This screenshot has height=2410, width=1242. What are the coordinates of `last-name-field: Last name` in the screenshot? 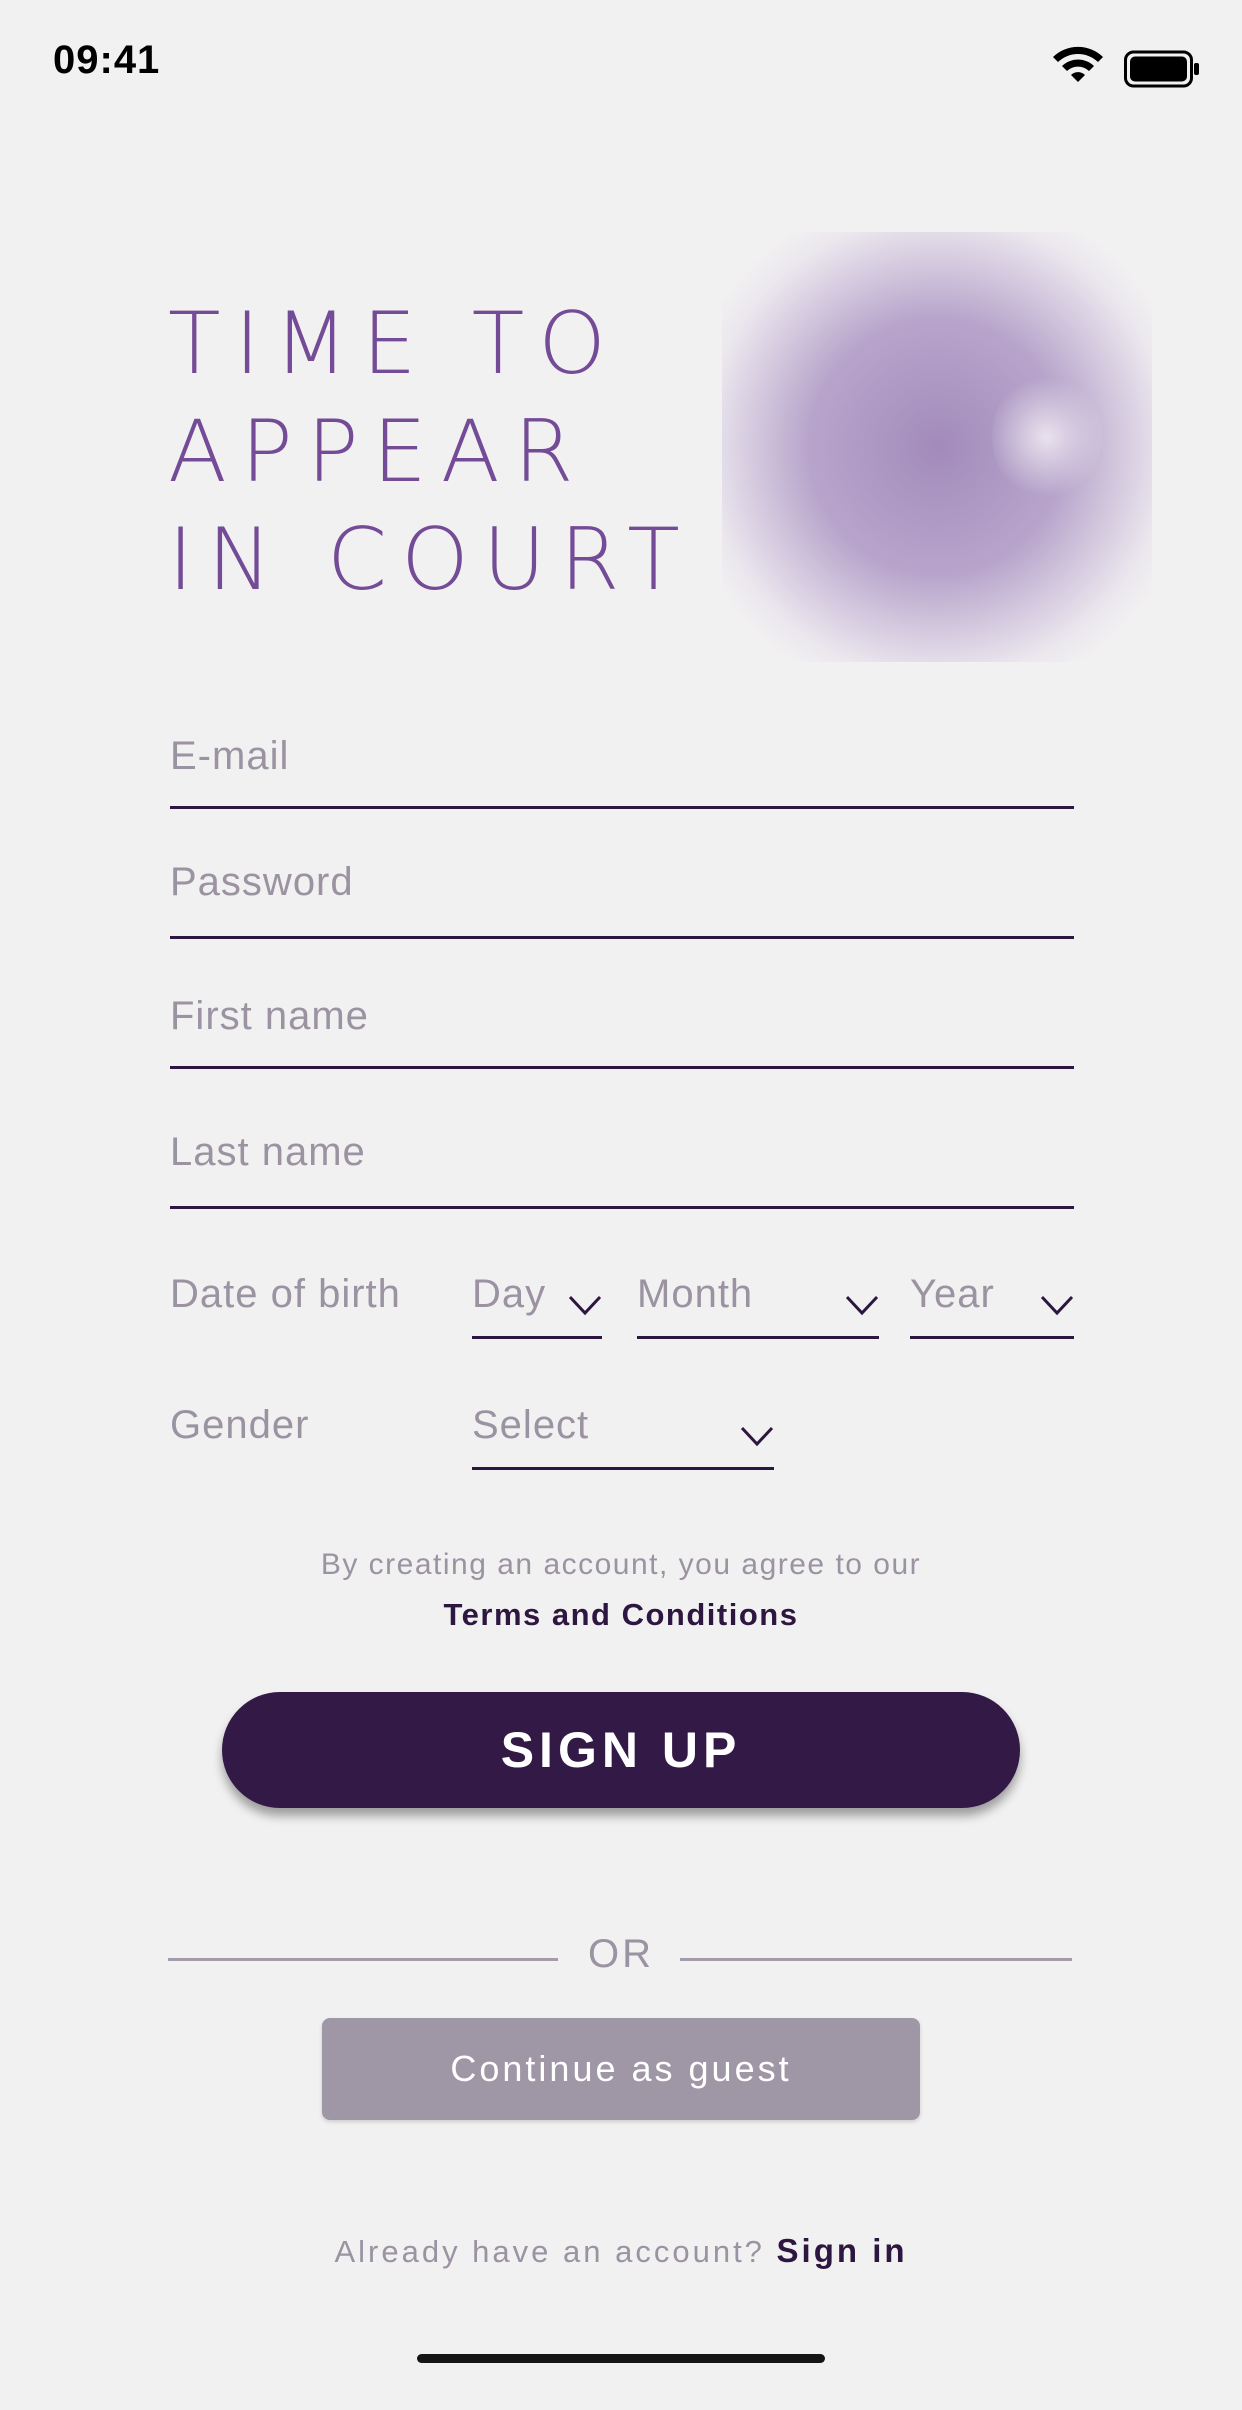 It's located at (622, 1169).